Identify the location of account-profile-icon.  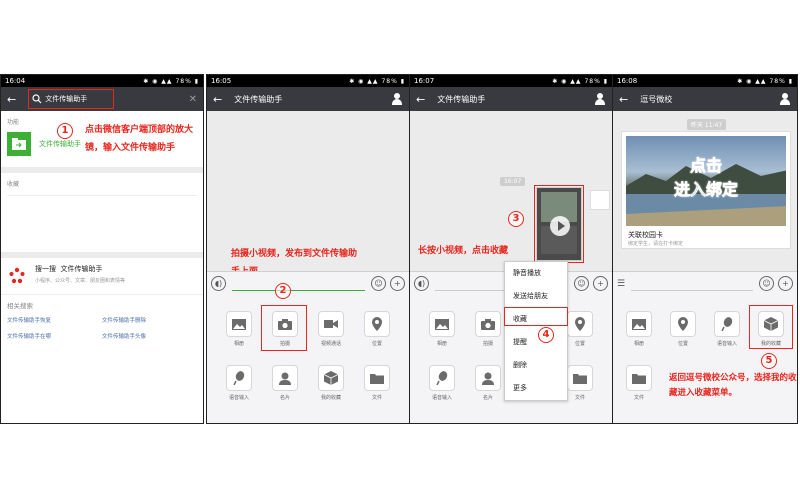
(785, 99).